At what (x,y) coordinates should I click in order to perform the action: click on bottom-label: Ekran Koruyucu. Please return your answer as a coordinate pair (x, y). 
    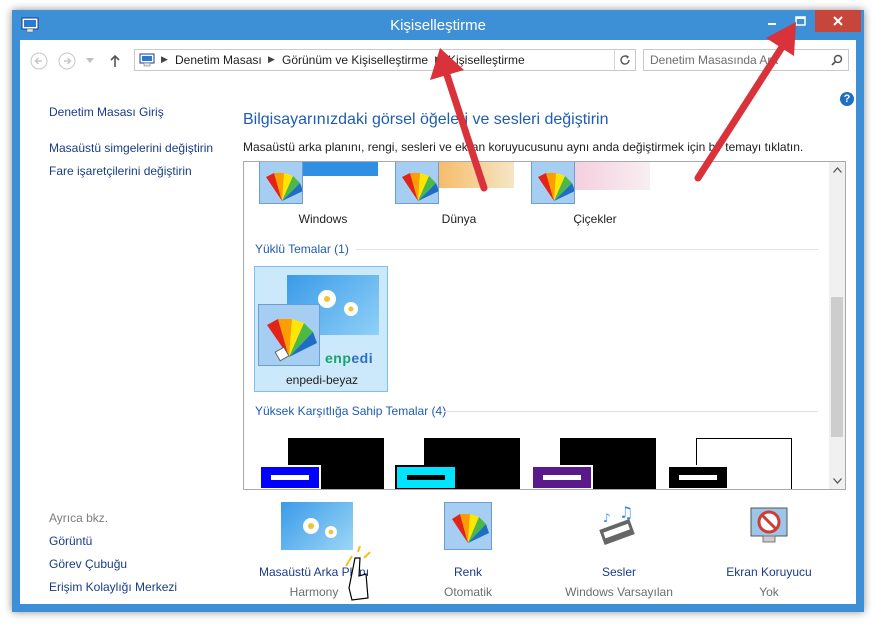
    Looking at the image, I should click on (769, 572).